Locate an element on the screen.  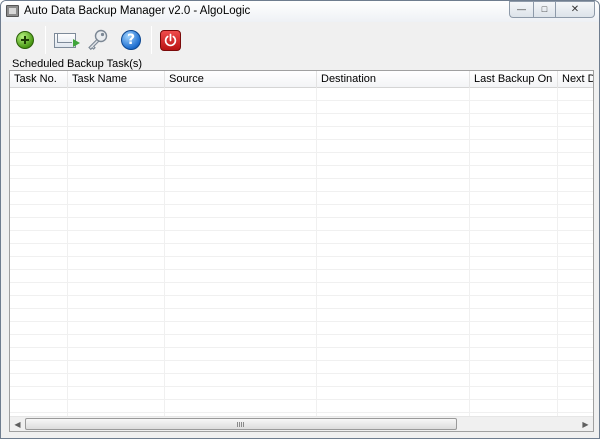
scroll-thumb is located at coordinates (241, 424).